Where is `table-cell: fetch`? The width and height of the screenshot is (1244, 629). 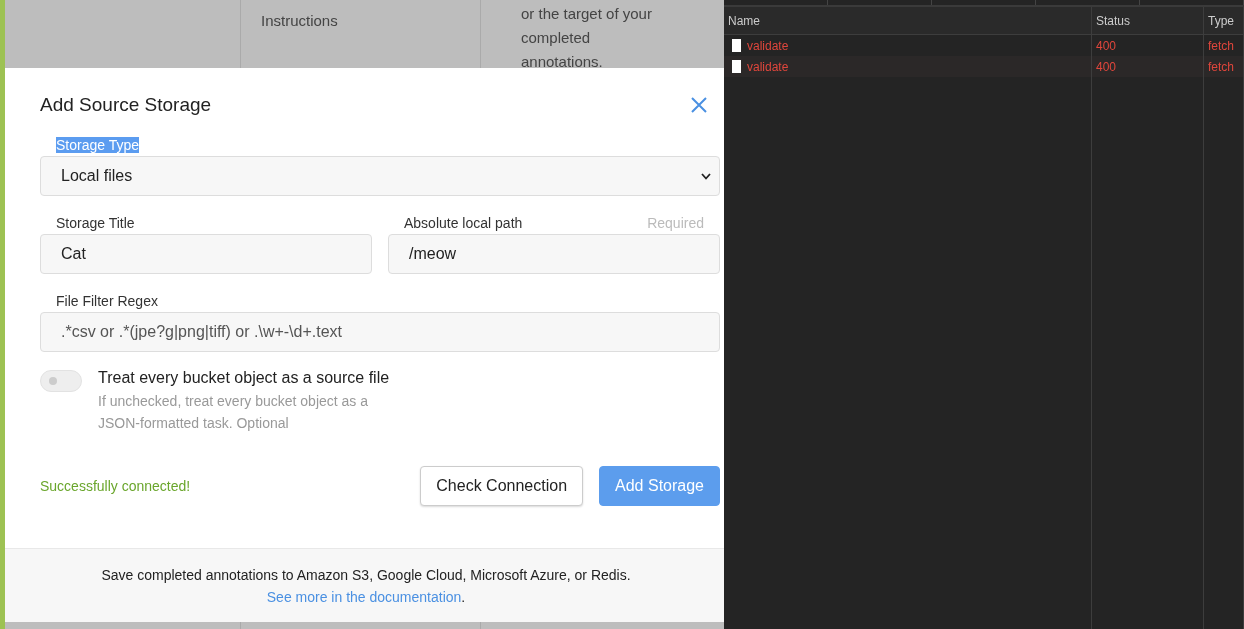
table-cell: fetch is located at coordinates (1224, 66).